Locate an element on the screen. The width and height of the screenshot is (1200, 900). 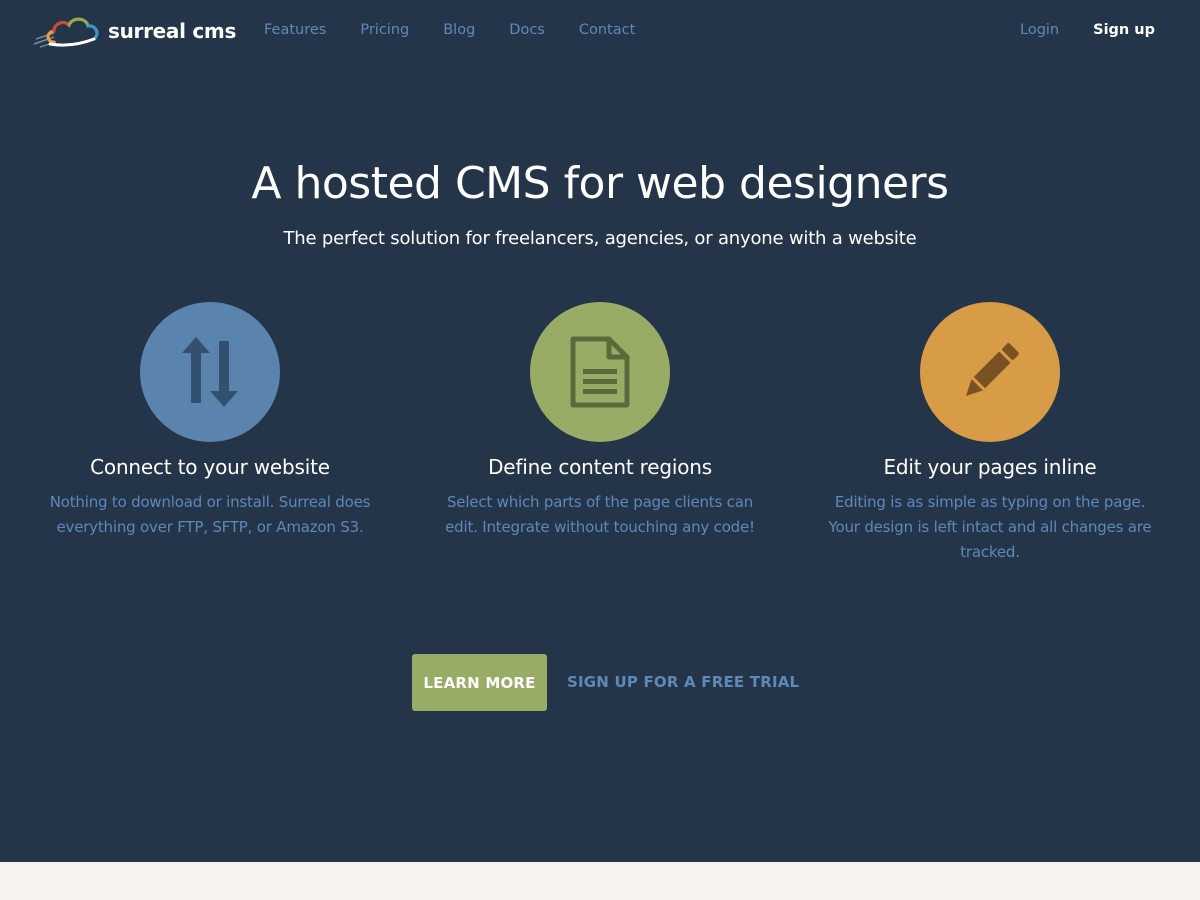
feature-title: Edit your pages inline is located at coordinates (990, 467).